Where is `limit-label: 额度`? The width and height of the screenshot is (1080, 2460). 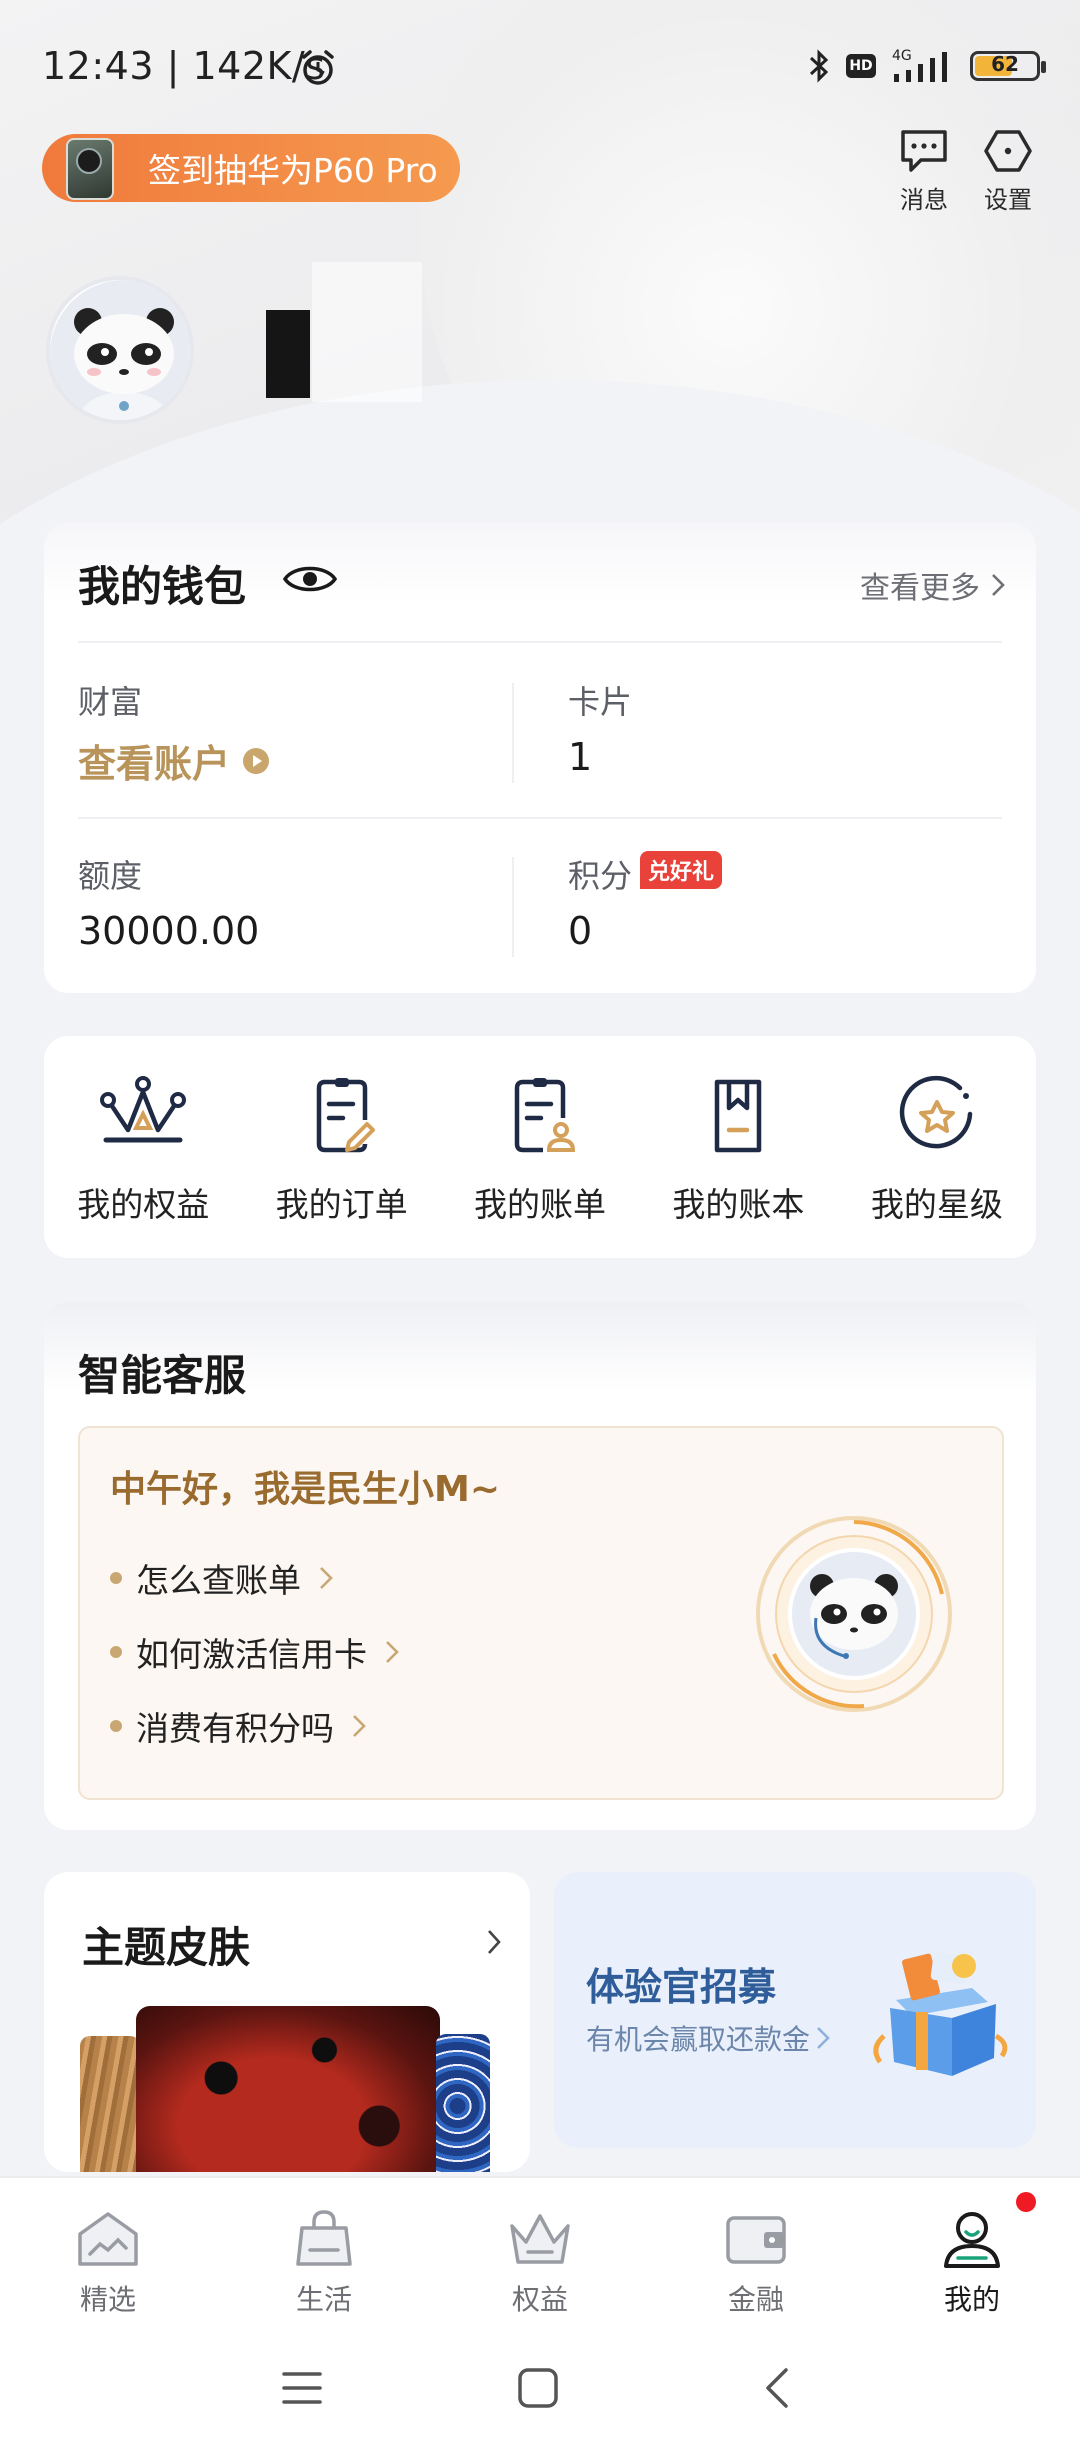 limit-label: 额度 is located at coordinates (110, 876).